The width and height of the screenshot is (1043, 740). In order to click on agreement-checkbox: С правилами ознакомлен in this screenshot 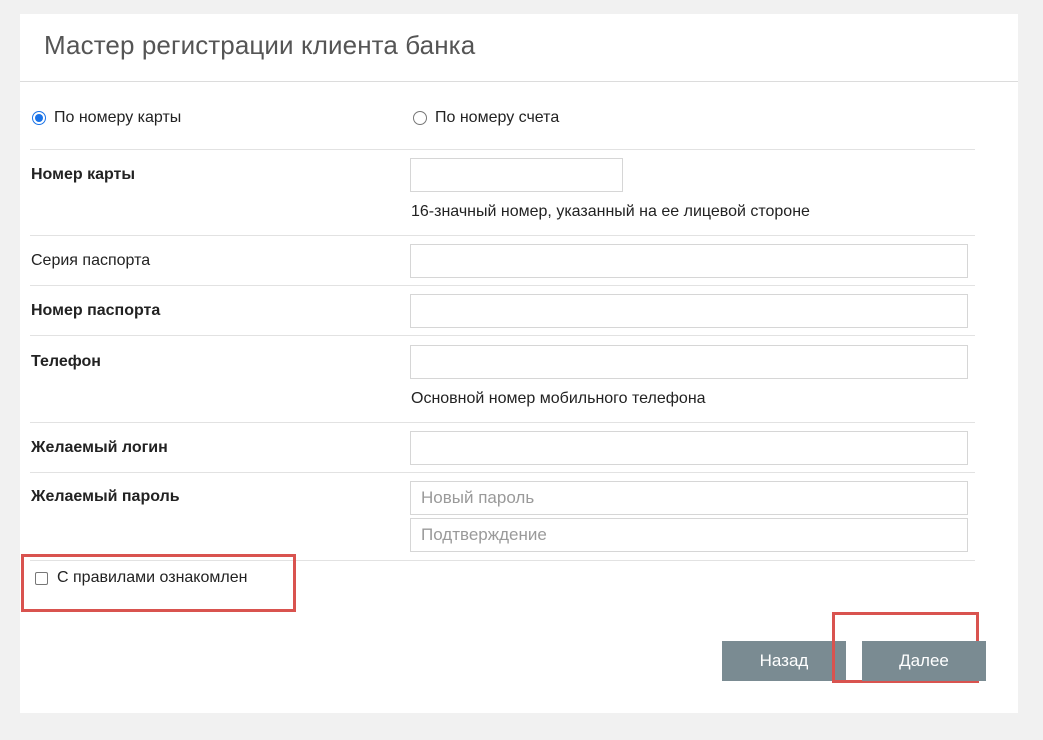, I will do `click(141, 578)`.